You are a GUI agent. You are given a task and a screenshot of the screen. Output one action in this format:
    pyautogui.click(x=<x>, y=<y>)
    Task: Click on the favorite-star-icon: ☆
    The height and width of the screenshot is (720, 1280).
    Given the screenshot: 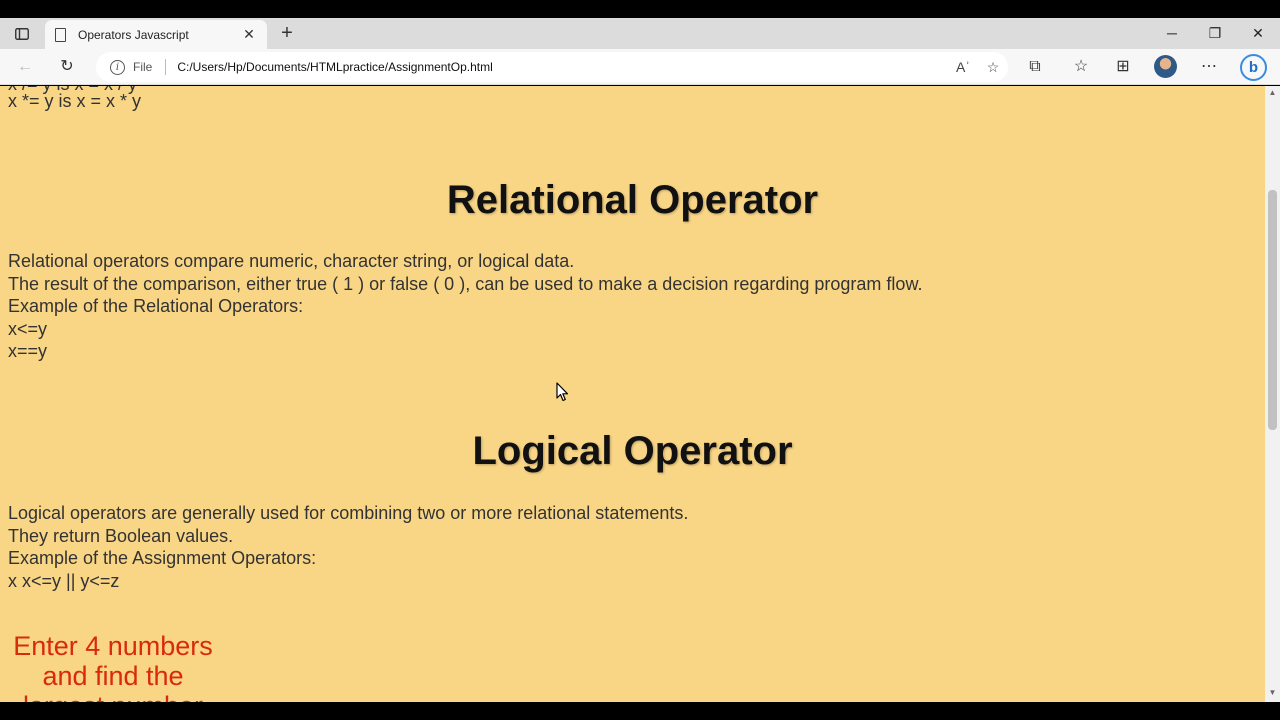 What is the action you would take?
    pyautogui.click(x=993, y=67)
    